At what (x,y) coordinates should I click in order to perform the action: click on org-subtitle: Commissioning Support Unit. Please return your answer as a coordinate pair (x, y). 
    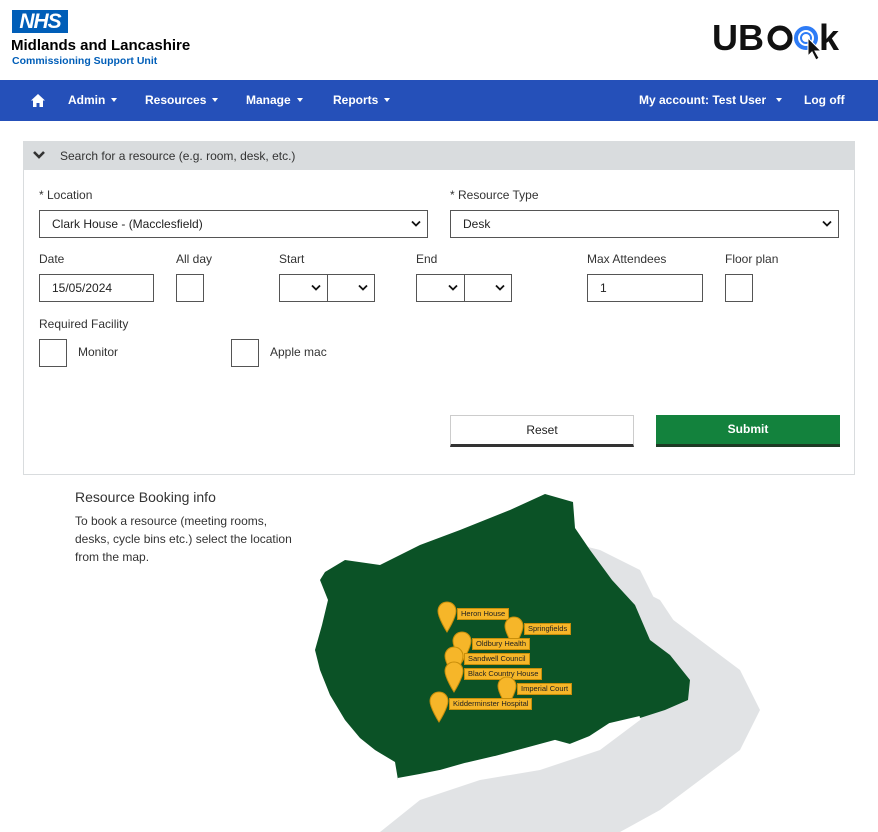
    Looking at the image, I should click on (85, 61).